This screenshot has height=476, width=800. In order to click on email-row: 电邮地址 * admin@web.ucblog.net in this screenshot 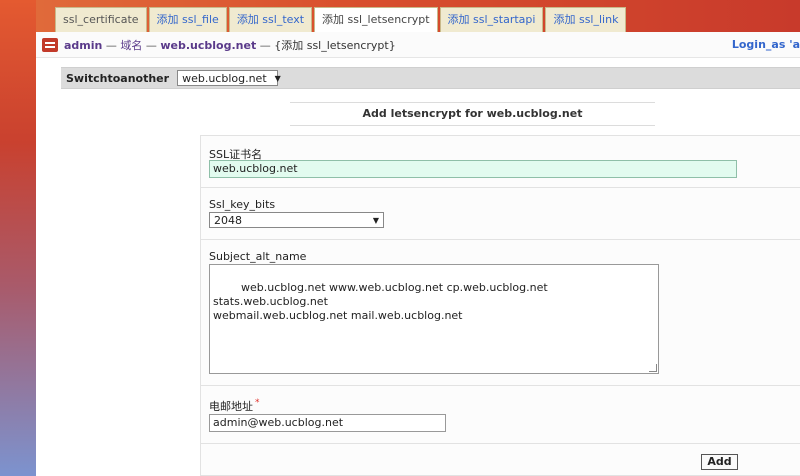, I will do `click(500, 415)`.